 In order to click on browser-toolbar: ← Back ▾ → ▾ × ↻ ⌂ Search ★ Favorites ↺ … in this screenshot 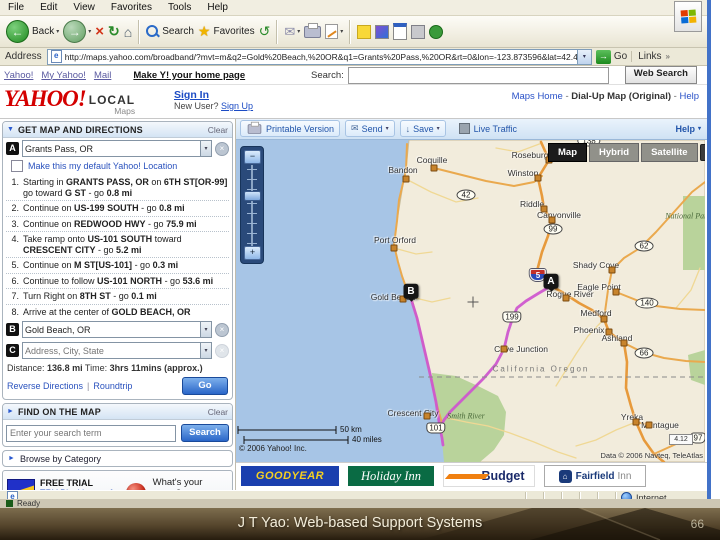, I will do `click(353, 32)`.